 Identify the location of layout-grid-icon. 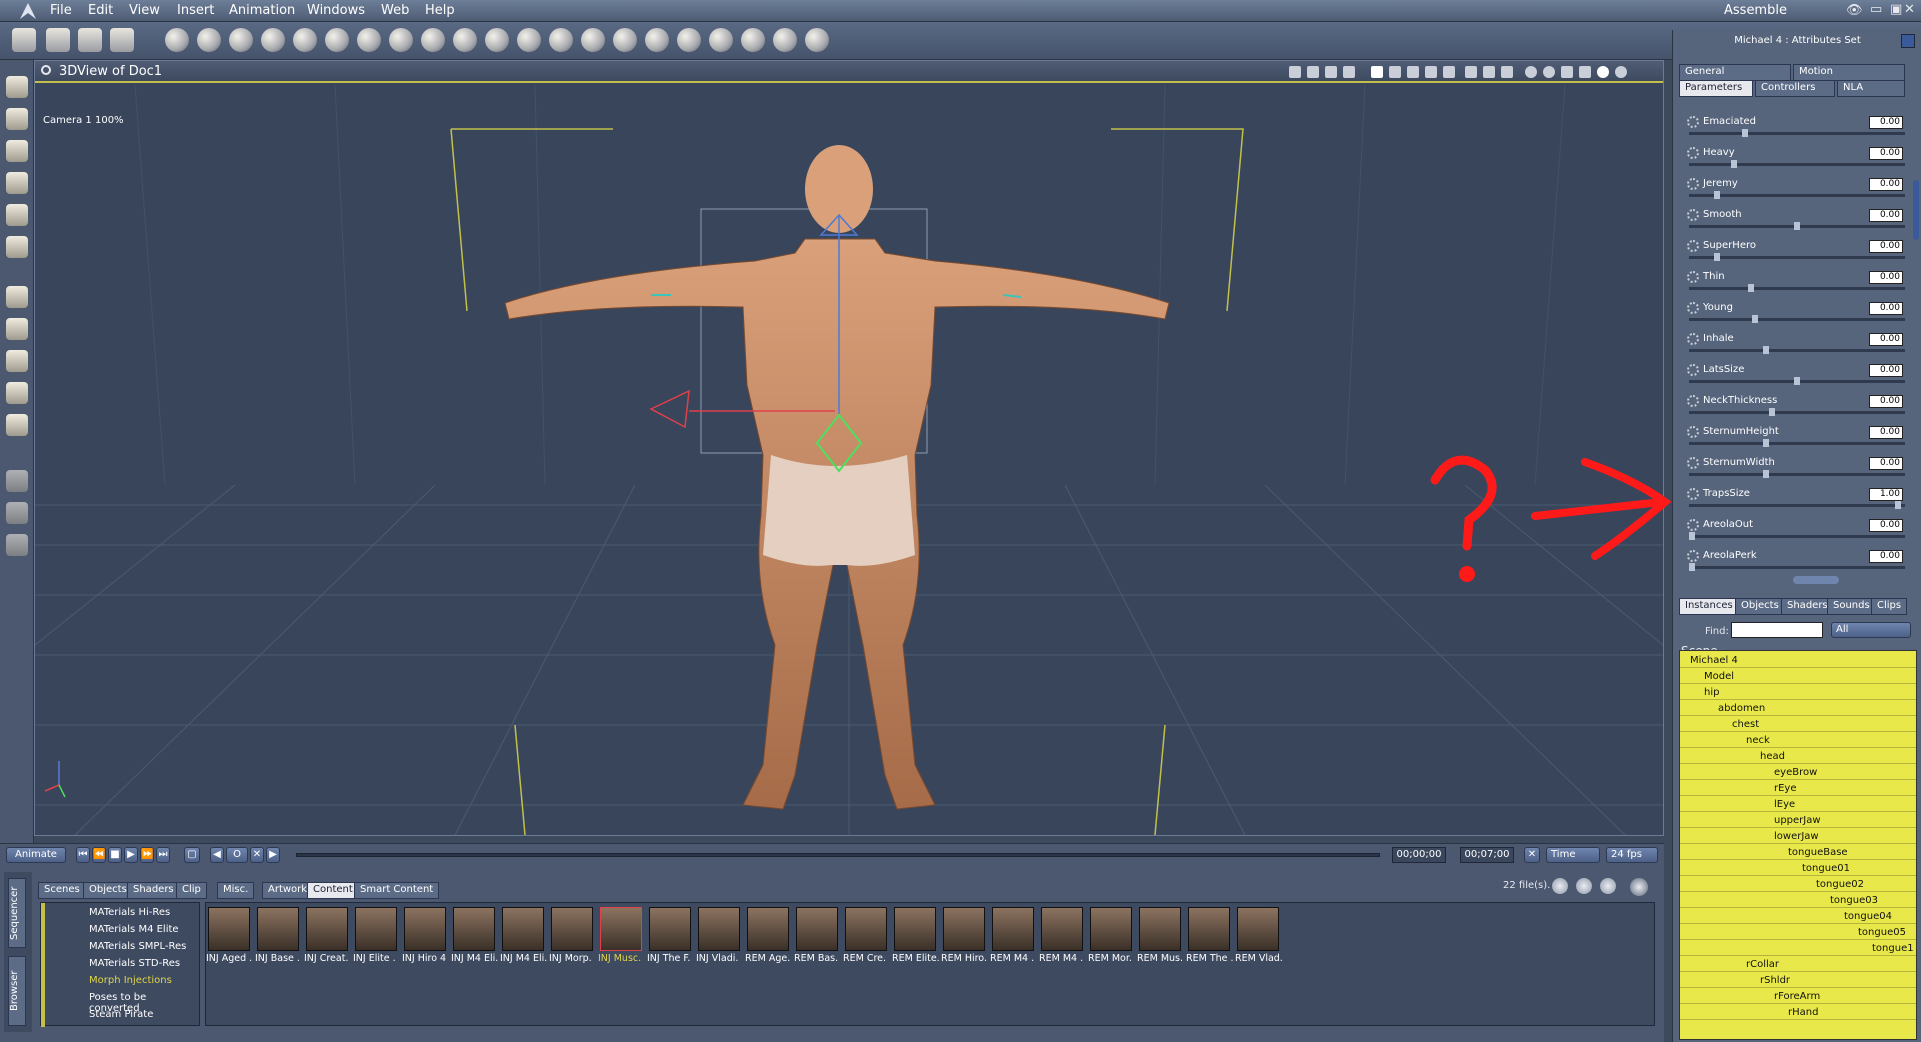
(1431, 72).